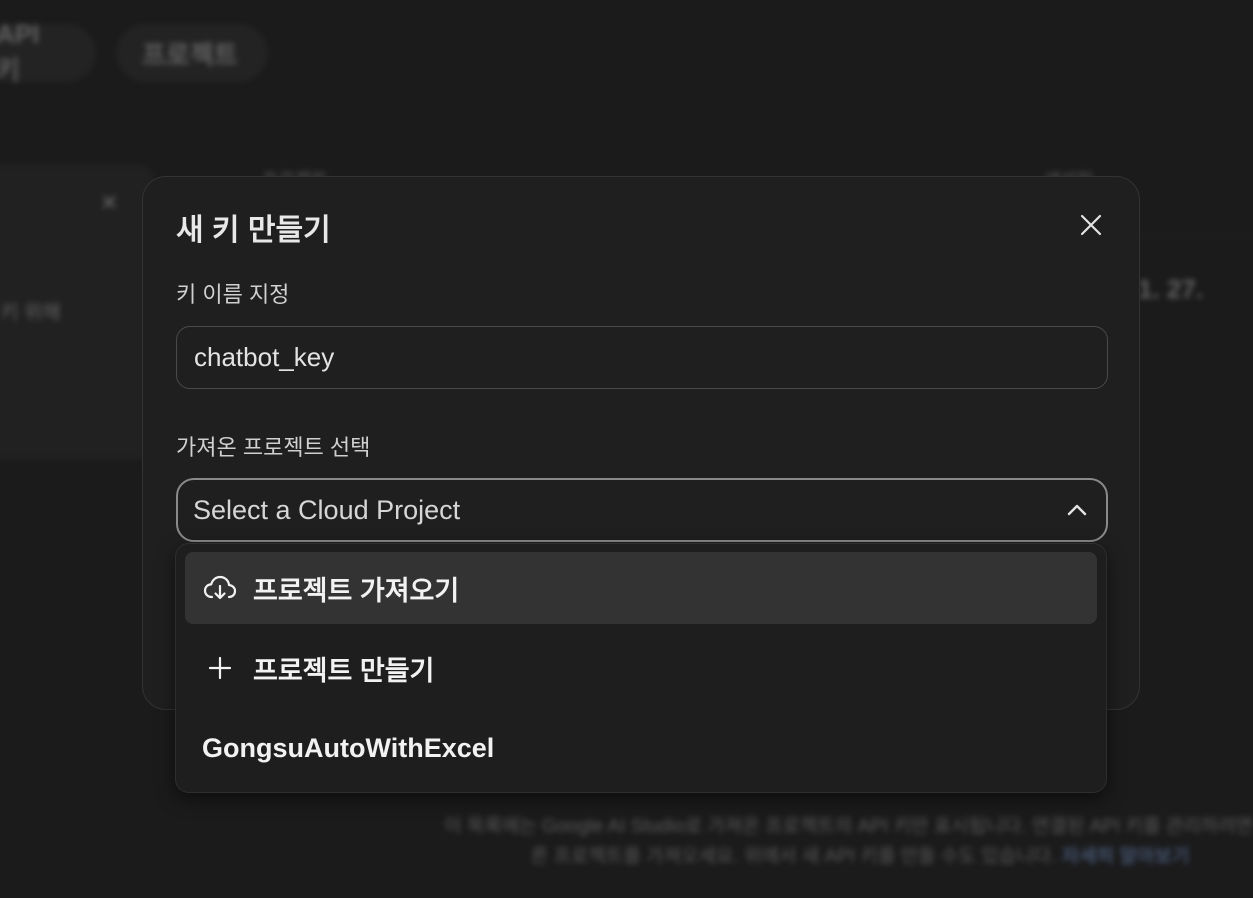 This screenshot has height=898, width=1253. Describe the element at coordinates (344, 670) in the screenshot. I see `menu-item-label: 프로젝트 만들기` at that location.